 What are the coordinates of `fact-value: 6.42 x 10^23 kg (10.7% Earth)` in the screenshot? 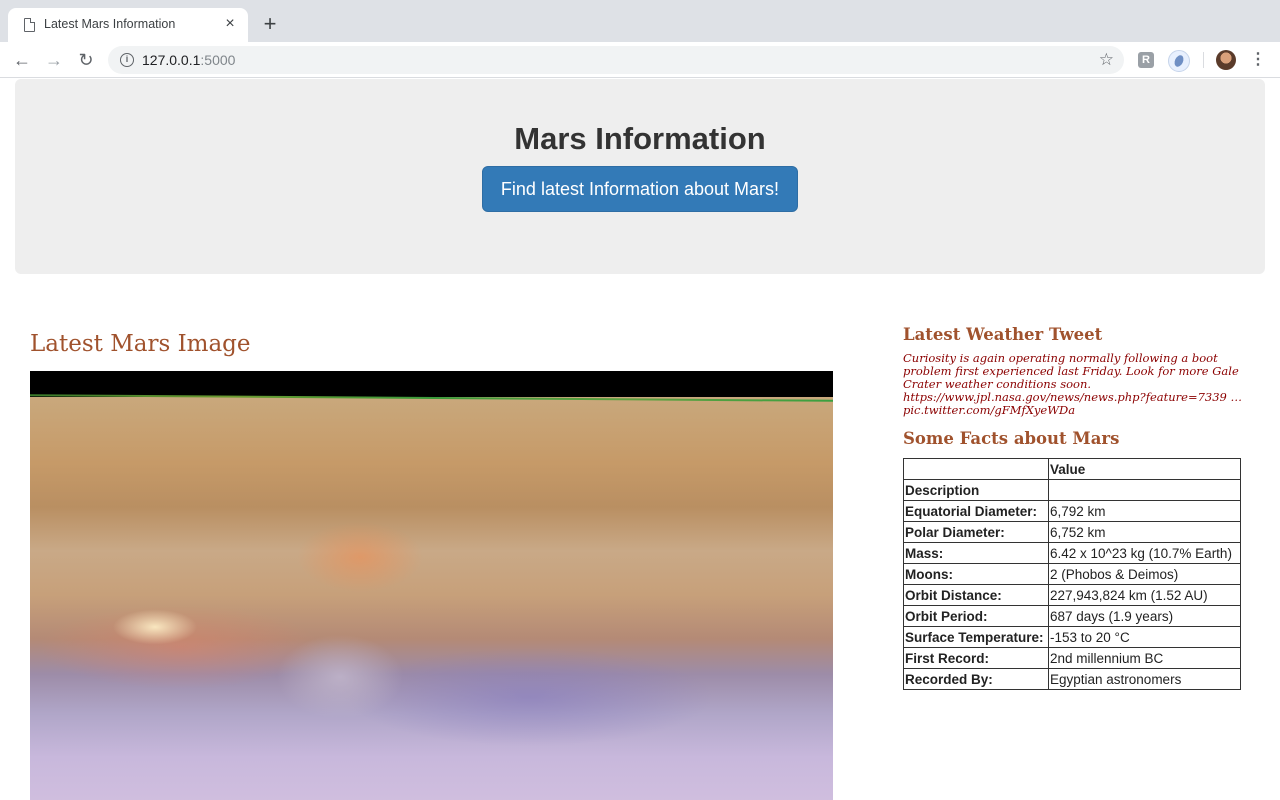 It's located at (1144, 553).